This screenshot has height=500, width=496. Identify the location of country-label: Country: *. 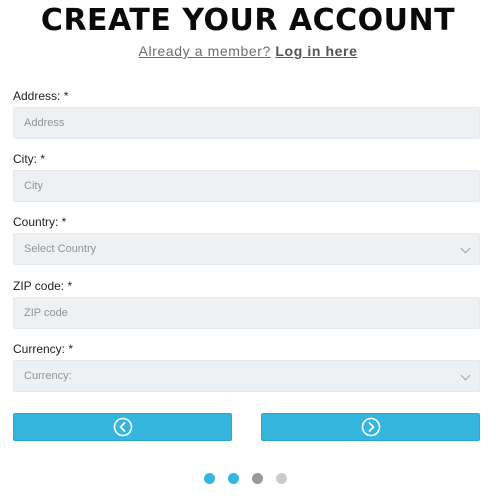
(40, 222).